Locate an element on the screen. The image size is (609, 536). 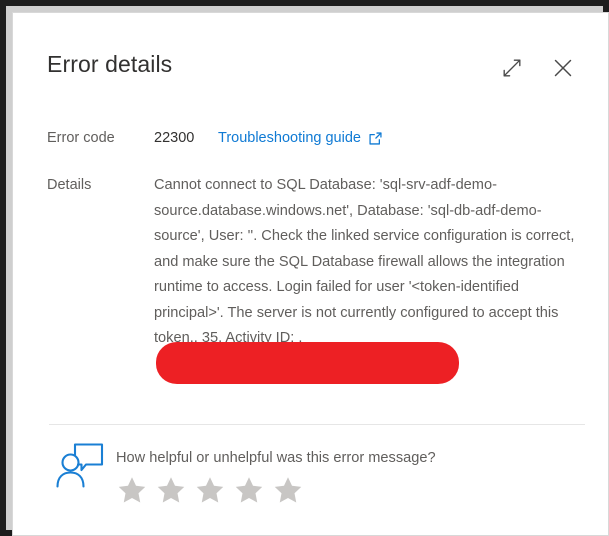
close-button is located at coordinates (563, 68).